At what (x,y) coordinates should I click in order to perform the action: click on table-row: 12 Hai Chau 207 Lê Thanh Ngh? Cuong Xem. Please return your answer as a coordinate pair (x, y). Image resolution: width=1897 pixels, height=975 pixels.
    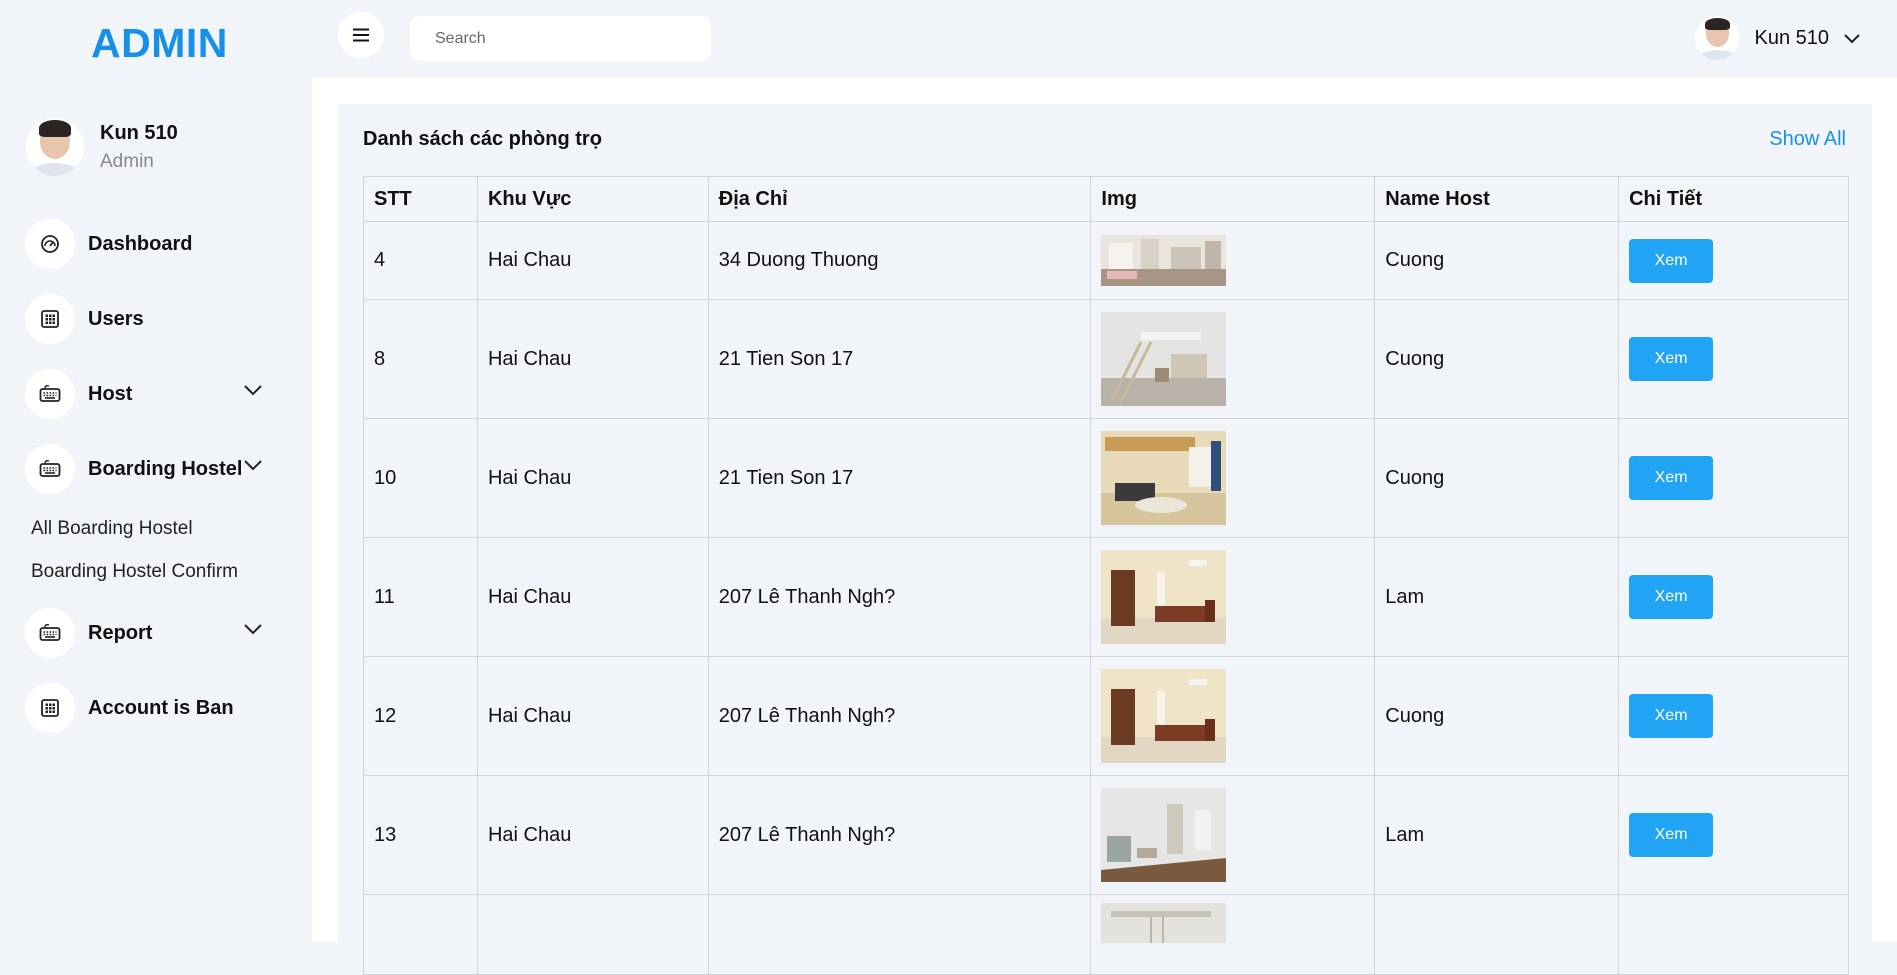
    Looking at the image, I should click on (1106, 716).